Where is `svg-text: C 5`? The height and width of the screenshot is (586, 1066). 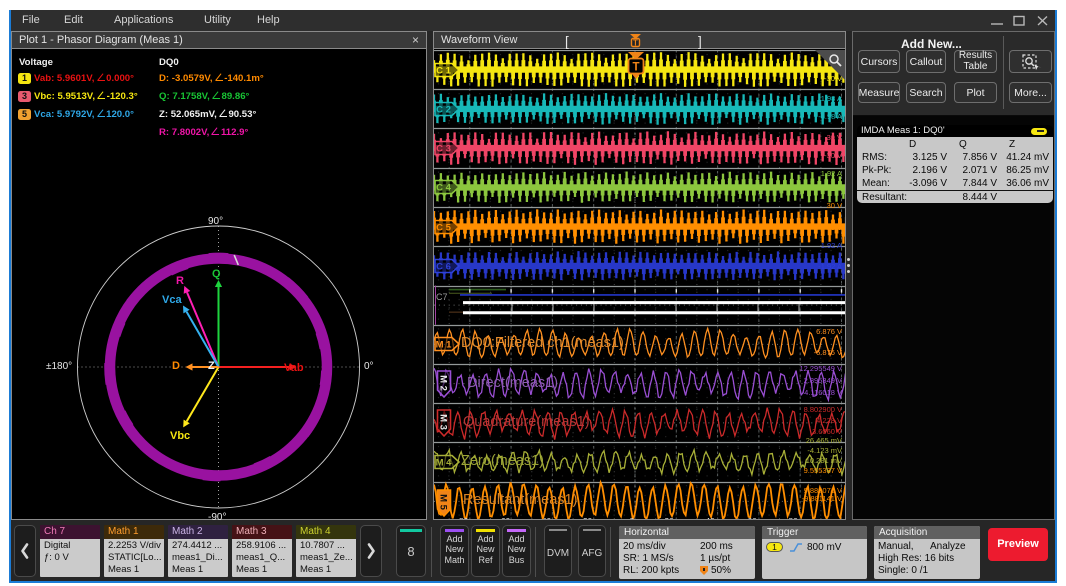 svg-text: C 5 is located at coordinates (444, 228).